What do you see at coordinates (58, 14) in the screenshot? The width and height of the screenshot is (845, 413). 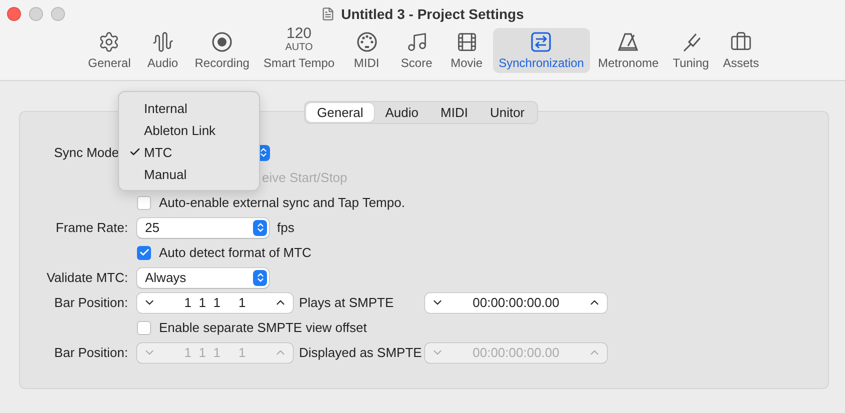 I see `zoom-button` at bounding box center [58, 14].